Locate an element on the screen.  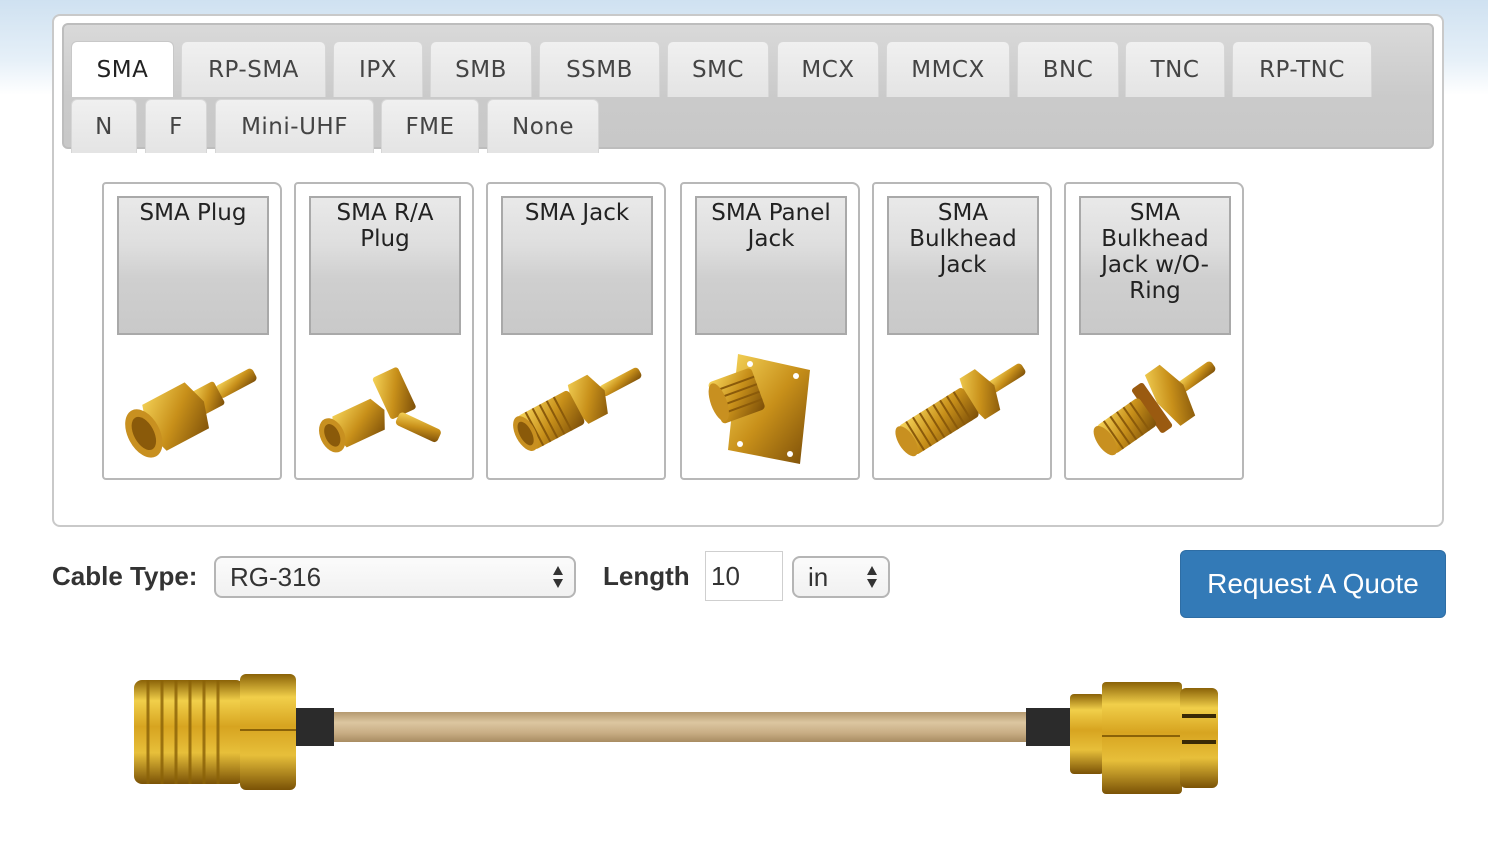
tab-sma: SMA is located at coordinates (122, 69).